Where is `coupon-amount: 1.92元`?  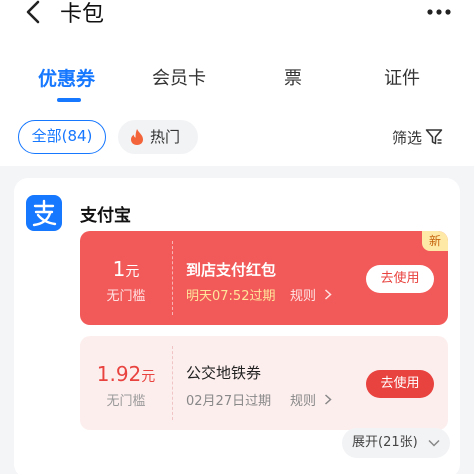
coupon-amount: 1.92元 is located at coordinates (126, 374).